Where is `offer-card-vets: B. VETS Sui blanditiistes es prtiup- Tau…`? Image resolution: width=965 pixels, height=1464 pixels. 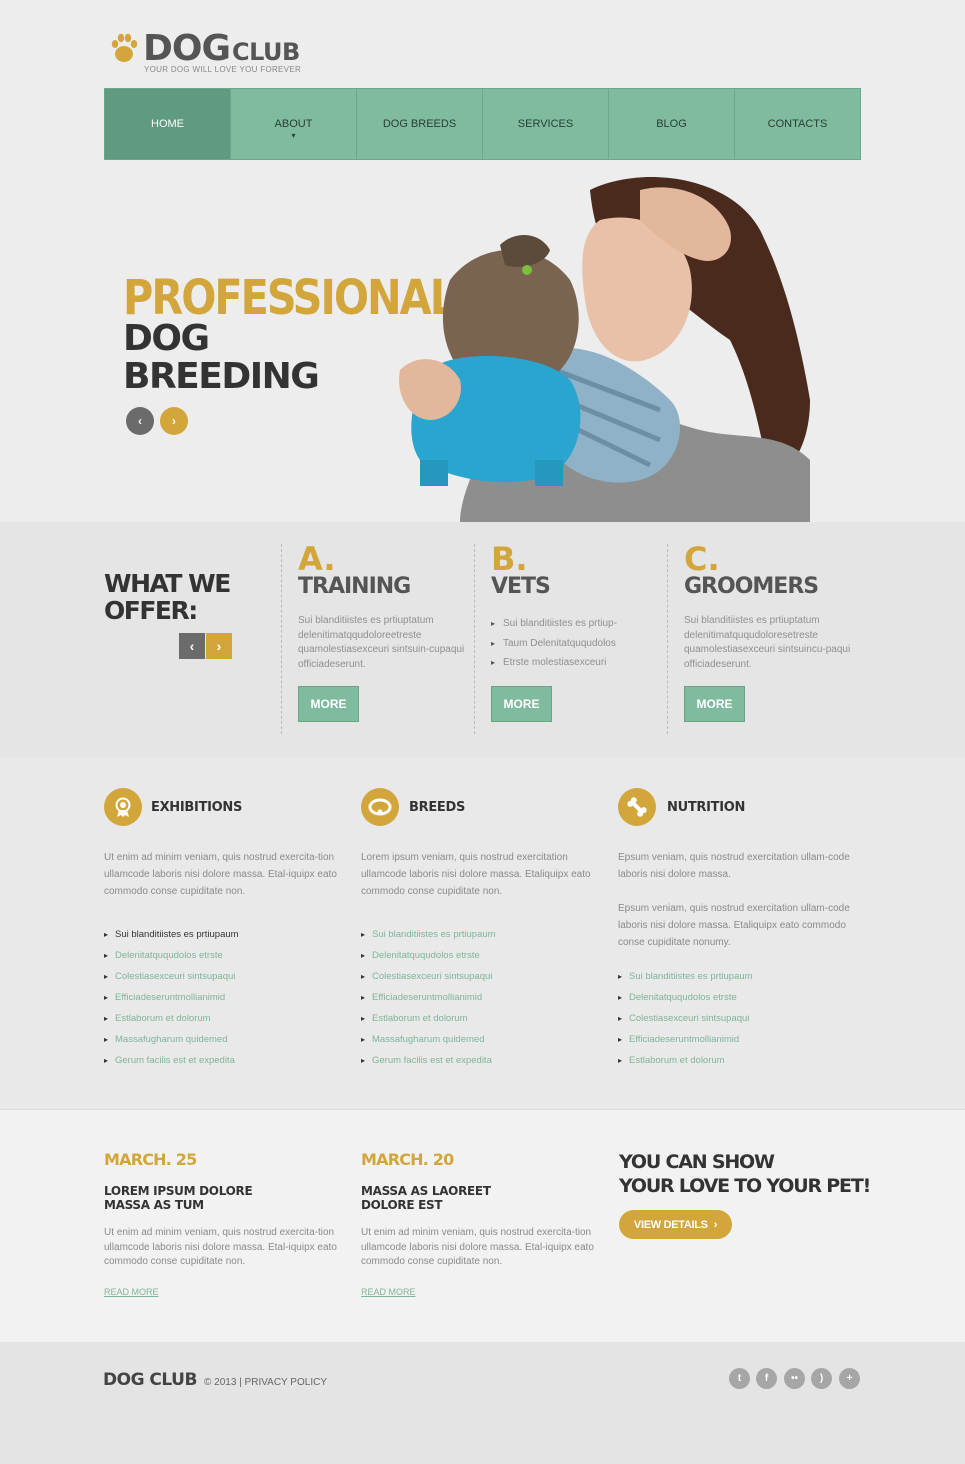 offer-card-vets: B. VETS Sui blanditiistes es prtiup- Tau… is located at coordinates (570, 637).